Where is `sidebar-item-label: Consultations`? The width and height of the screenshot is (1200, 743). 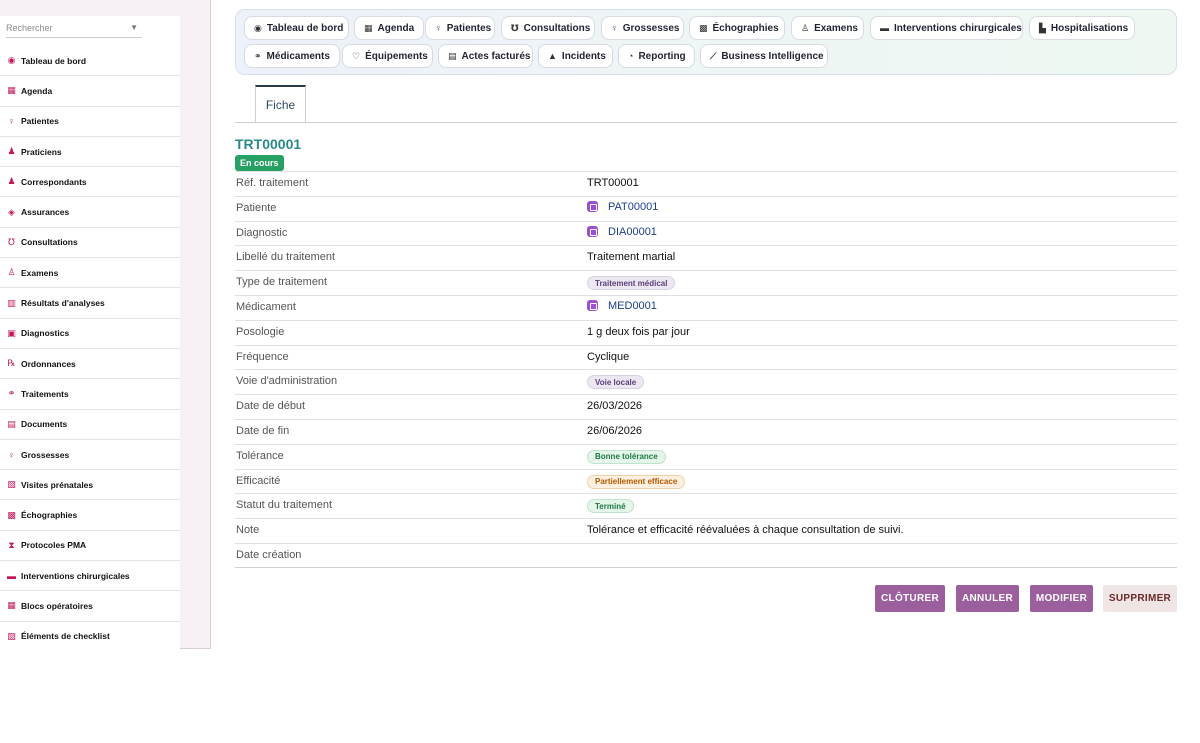
sidebar-item-label: Consultations is located at coordinates (49, 242).